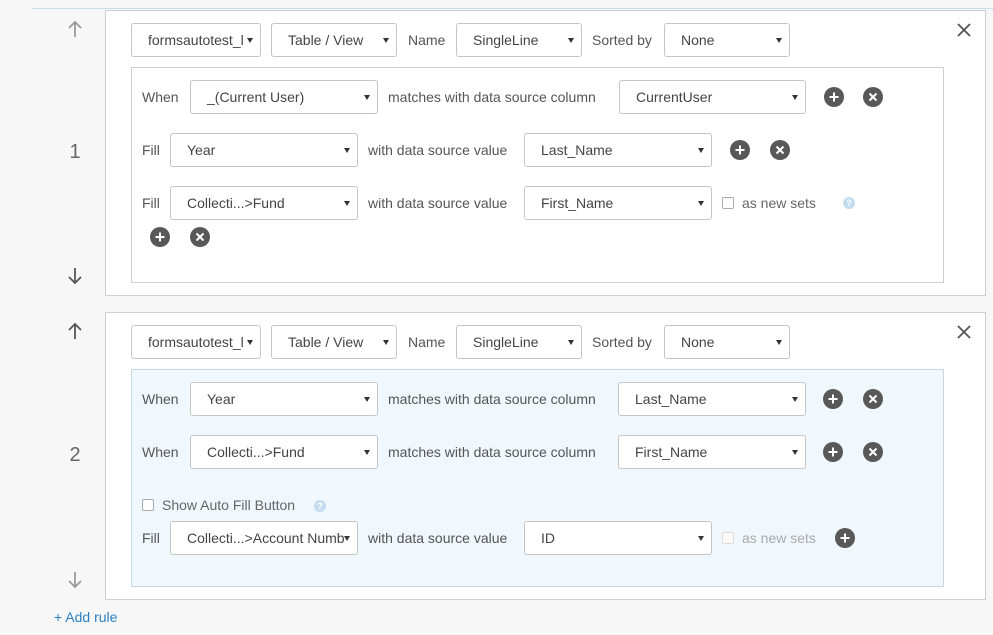  What do you see at coordinates (712, 452) in the screenshot?
I see `match-column-select: First_Name` at bounding box center [712, 452].